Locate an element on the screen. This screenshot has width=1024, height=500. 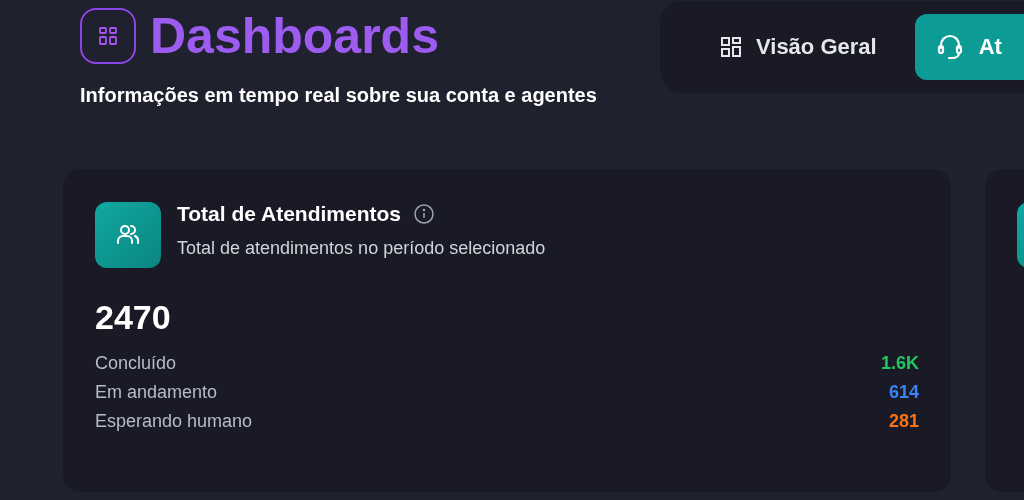
stat-label: Concluído is located at coordinates (136, 363).